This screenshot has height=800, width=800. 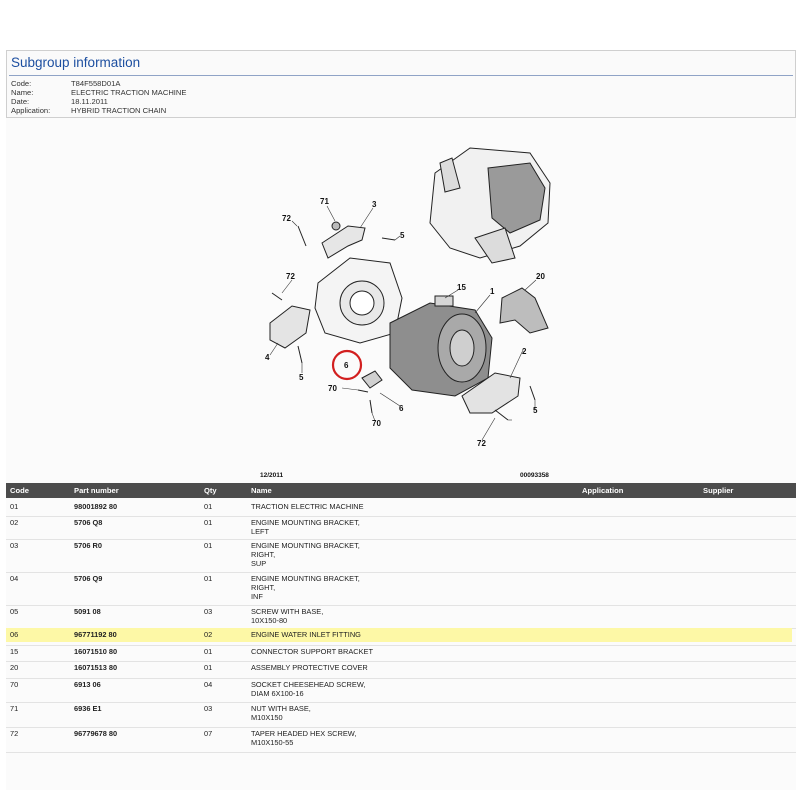 I want to click on cell-part-number: 96771192 80, so click(x=95, y=634).